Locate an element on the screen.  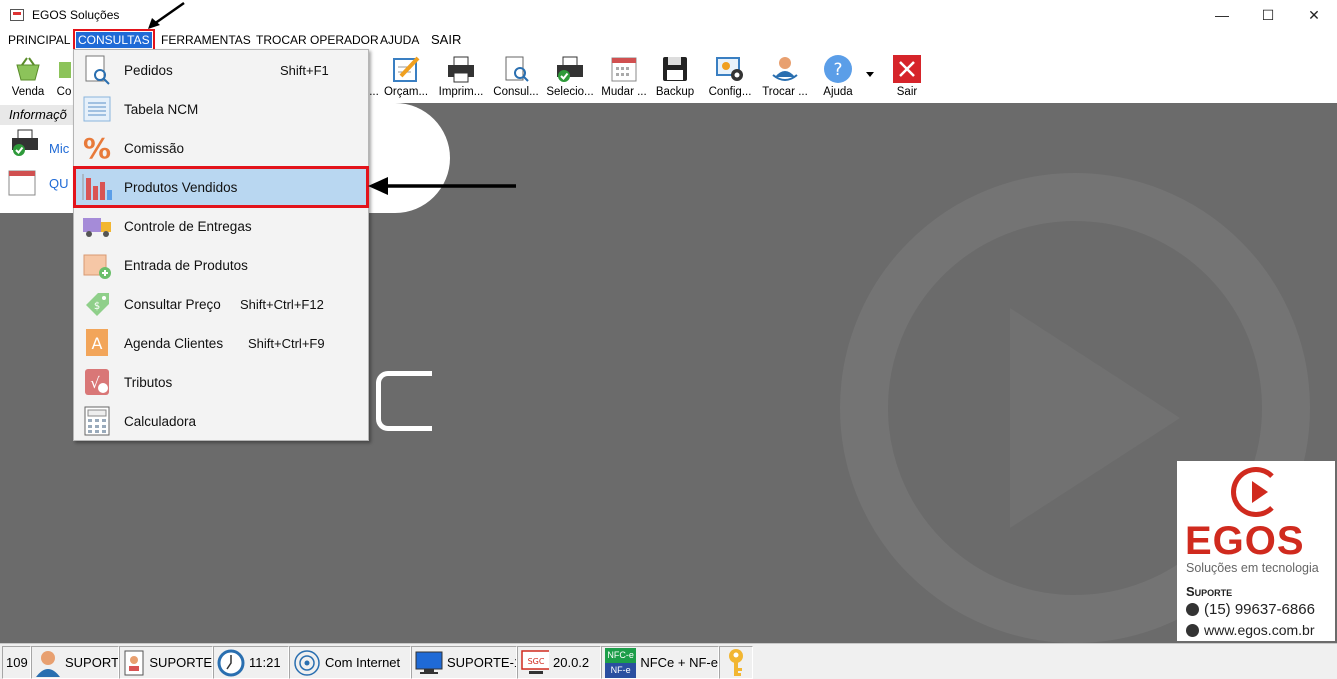
dropdown-comissao-label: Comissão is located at coordinates (154, 148).